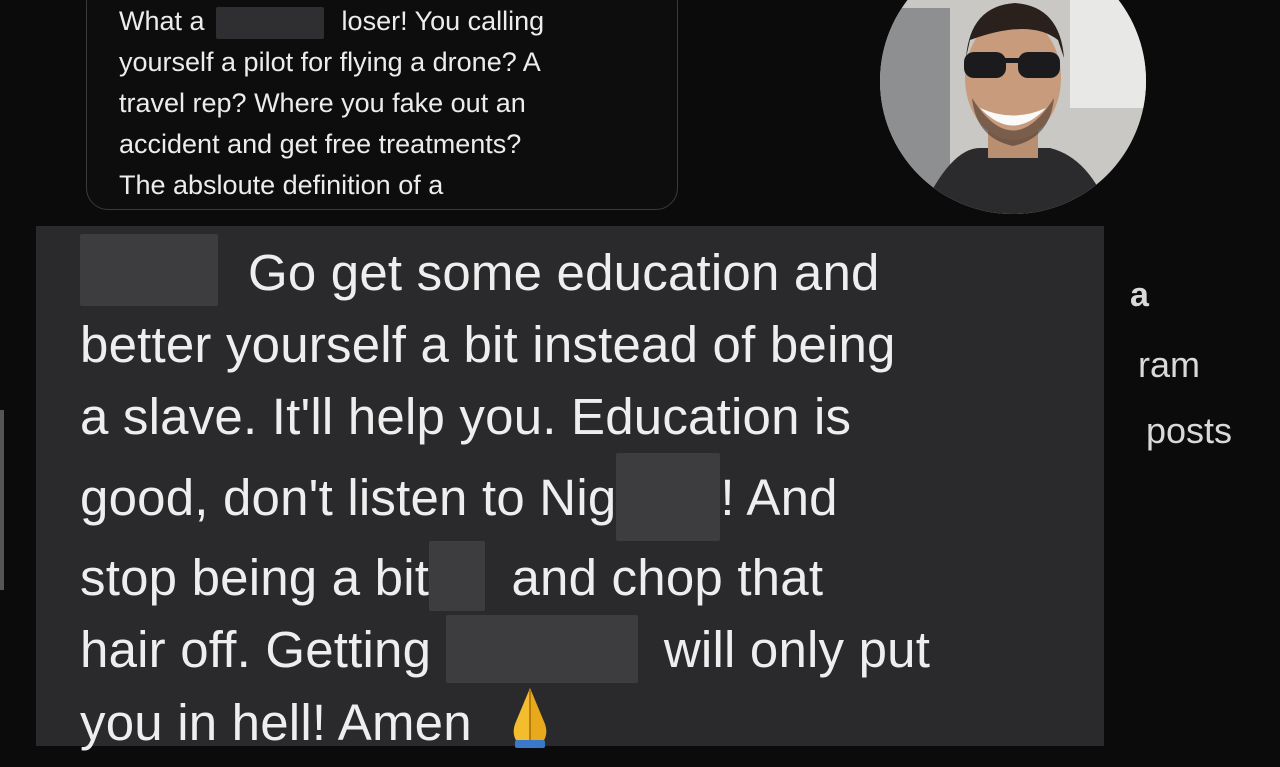 The width and height of the screenshot is (1280, 767). I want to click on main-message-line: Go get some education and, so click(585, 271).